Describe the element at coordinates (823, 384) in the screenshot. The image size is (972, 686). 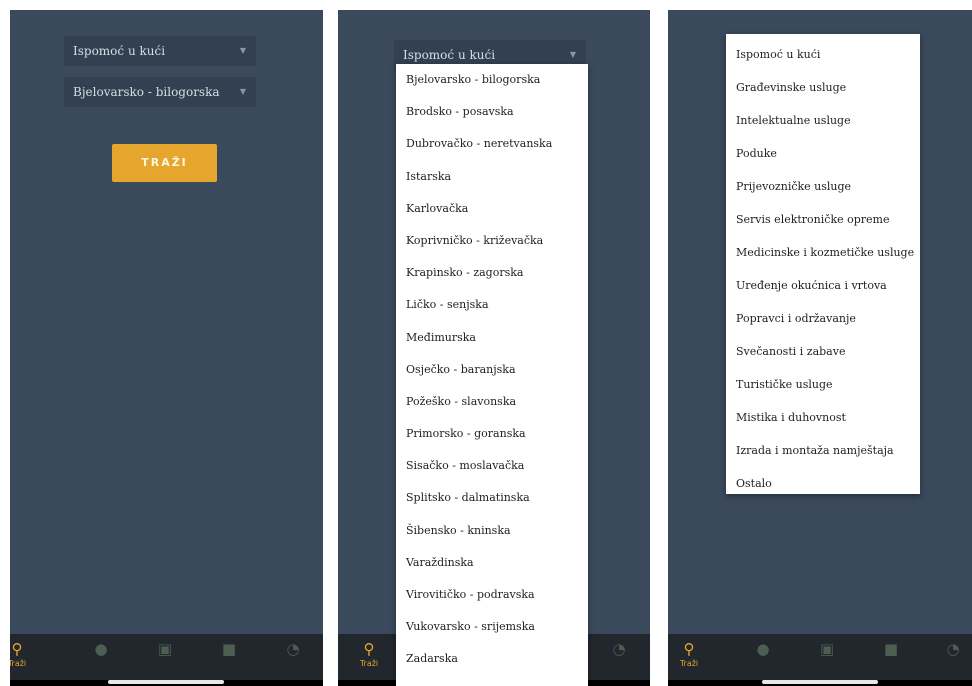
I see `category-option: Turističke usluge` at that location.